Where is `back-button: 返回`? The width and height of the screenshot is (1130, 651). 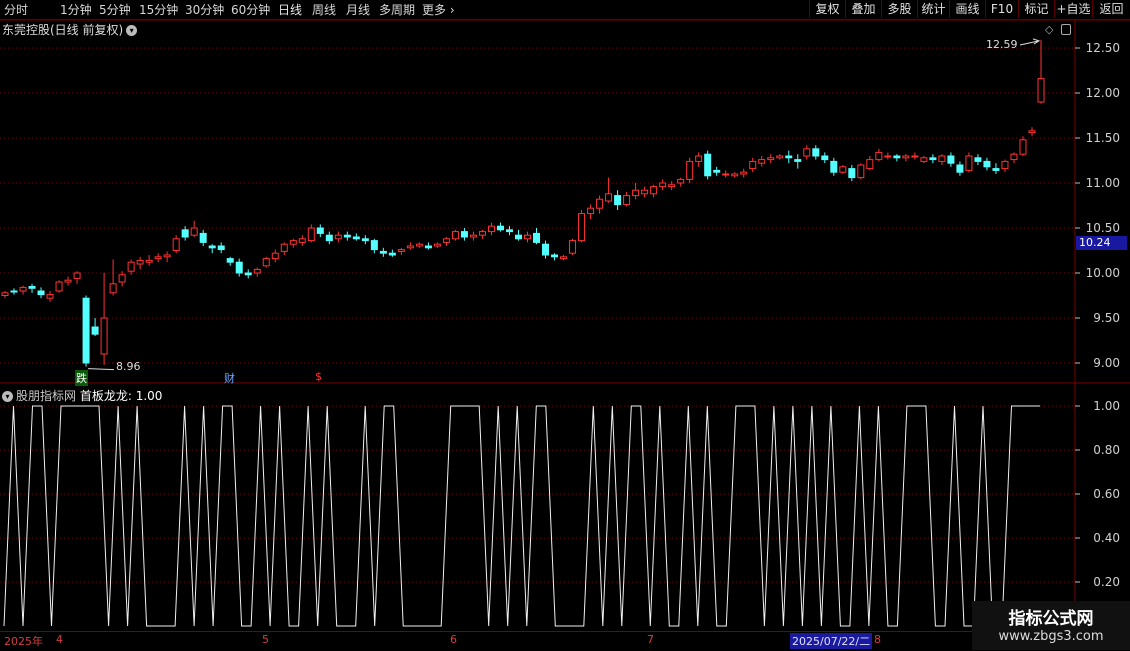
back-button: 返回 is located at coordinates (1111, 9).